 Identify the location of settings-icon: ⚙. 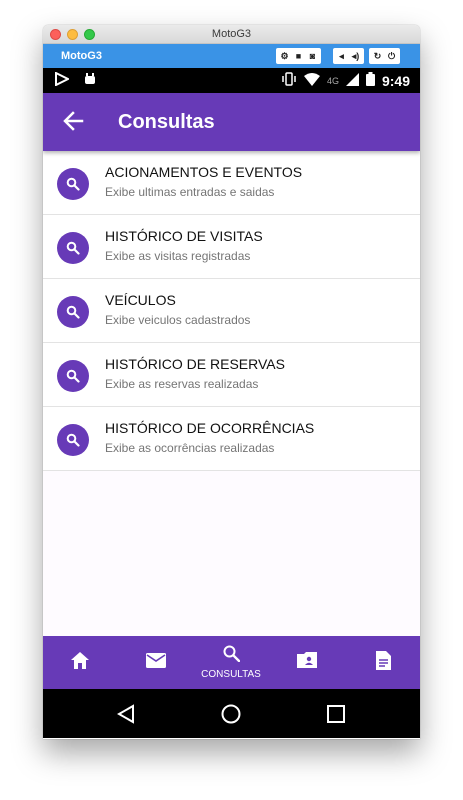
(284, 56).